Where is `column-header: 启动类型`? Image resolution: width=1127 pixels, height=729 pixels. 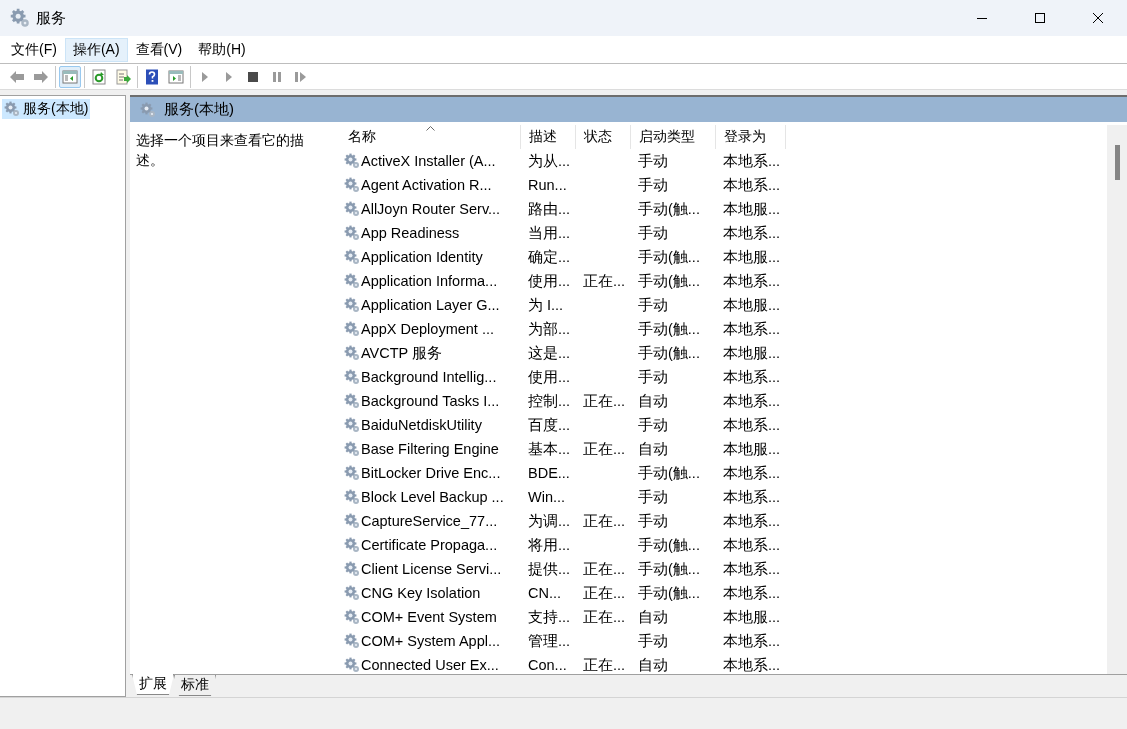 column-header: 启动类型 is located at coordinates (673, 137).